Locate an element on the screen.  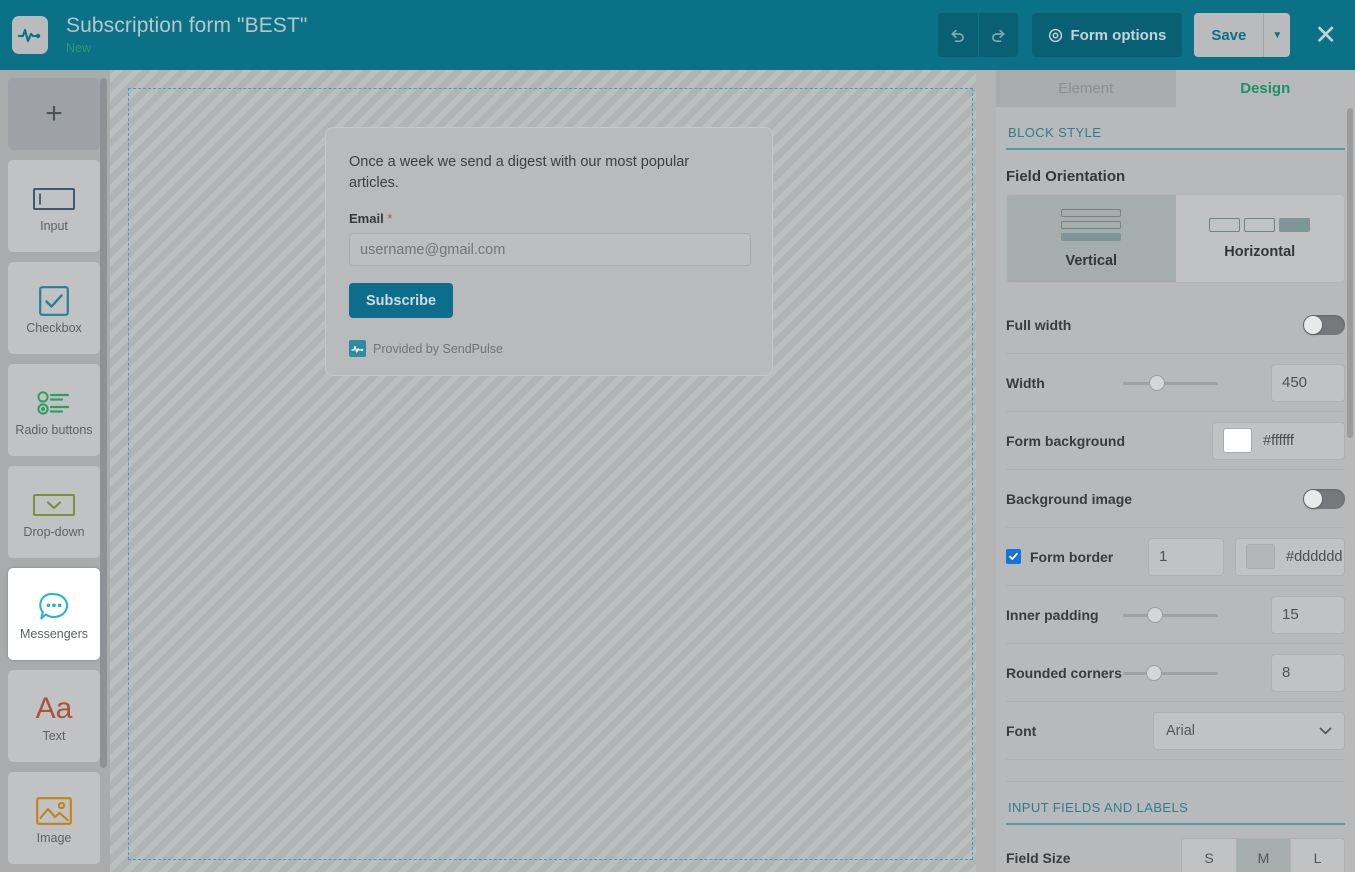
row-form-border: Form border #dddddd is located at coordinates (1175, 557).